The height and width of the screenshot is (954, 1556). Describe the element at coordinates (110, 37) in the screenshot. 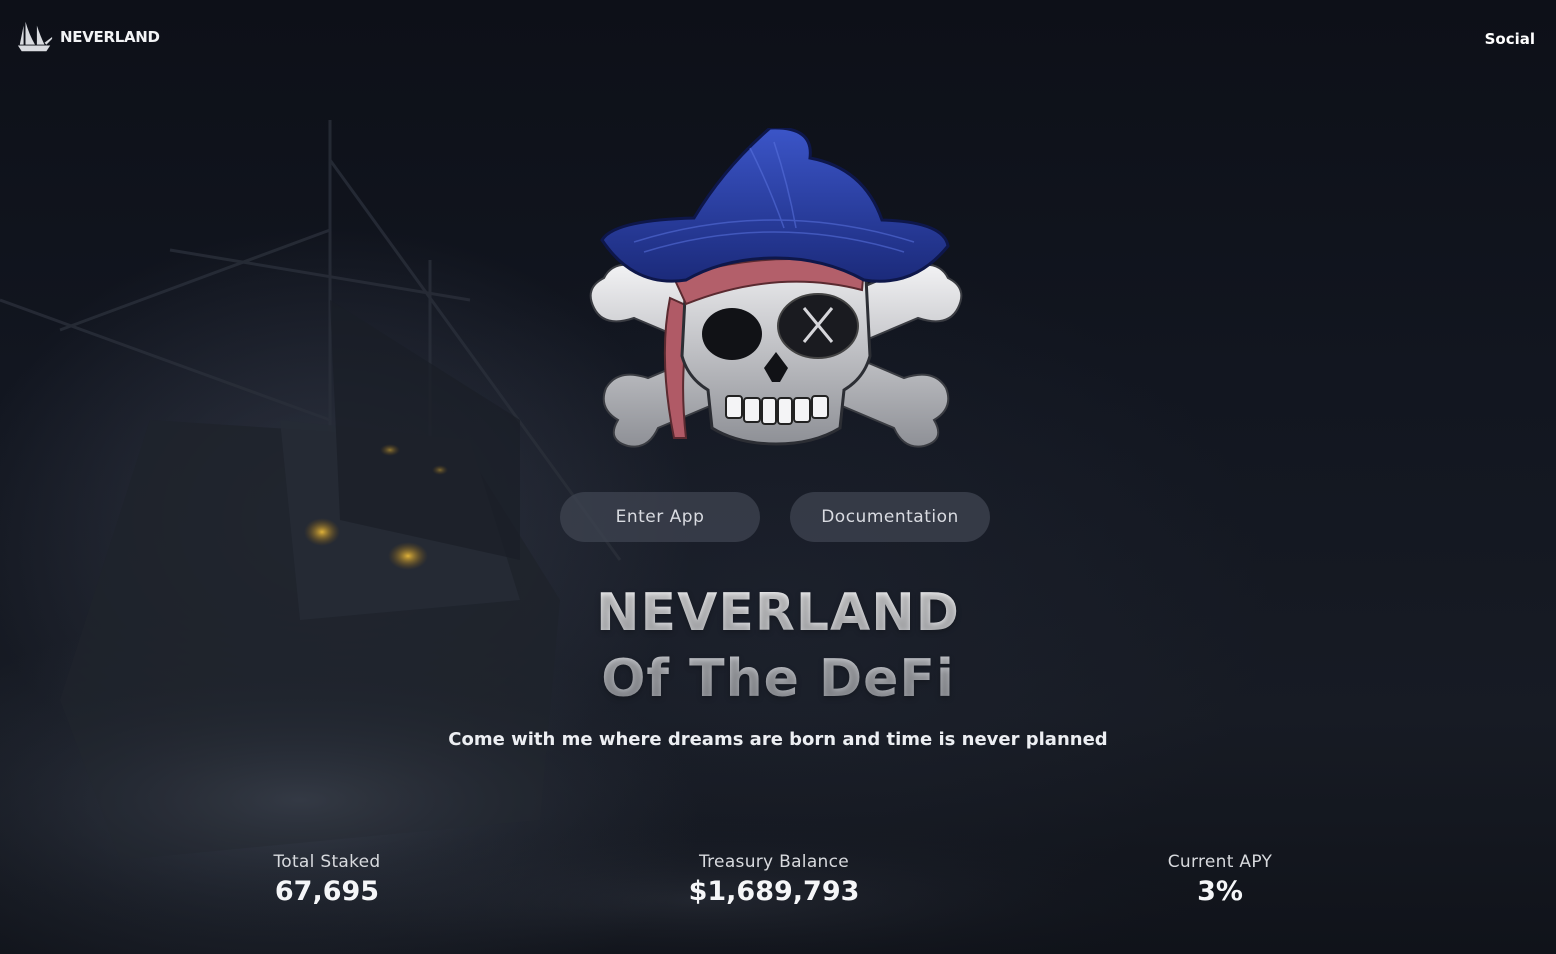

I see `brand-name: NEVERLAND` at that location.